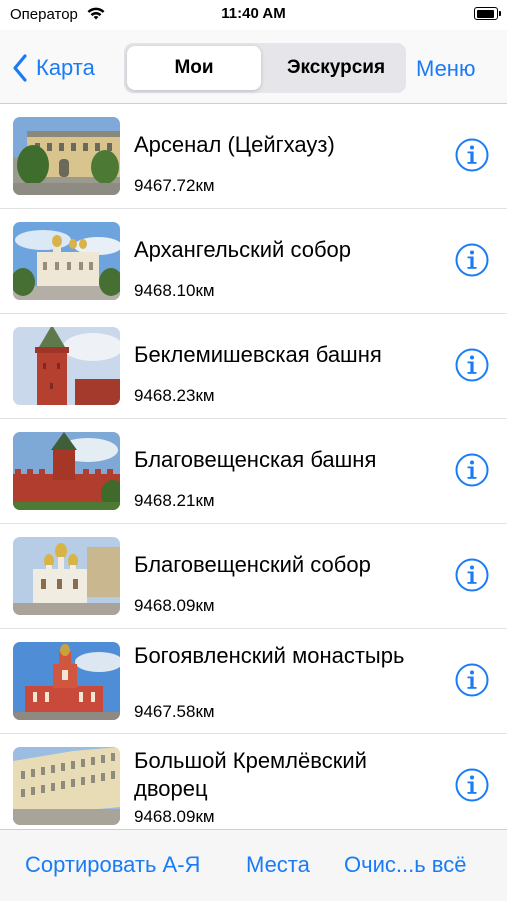  I want to click on item-title: Благовещенский собор, so click(252, 564).